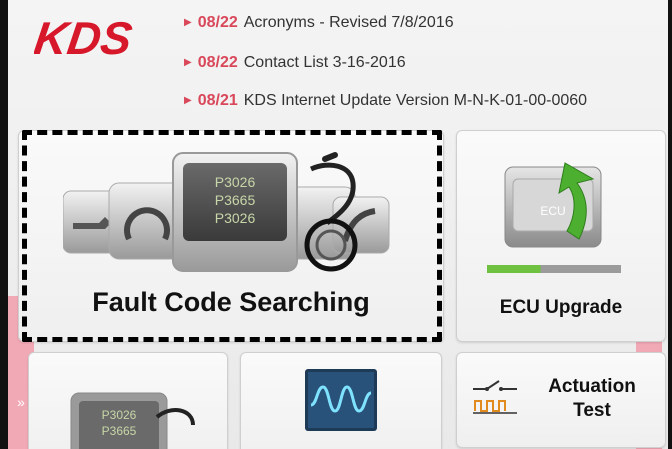 The height and width of the screenshot is (449, 672). What do you see at coordinates (561, 307) in the screenshot?
I see `ecu-upgrade-label: ECU Upgrade` at bounding box center [561, 307].